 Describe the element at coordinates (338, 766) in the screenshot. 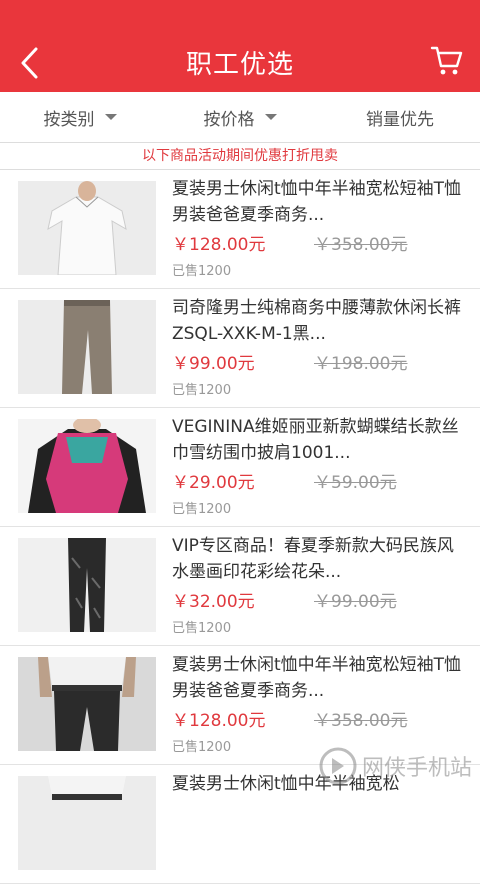

I see `watermark-logo-icon` at that location.